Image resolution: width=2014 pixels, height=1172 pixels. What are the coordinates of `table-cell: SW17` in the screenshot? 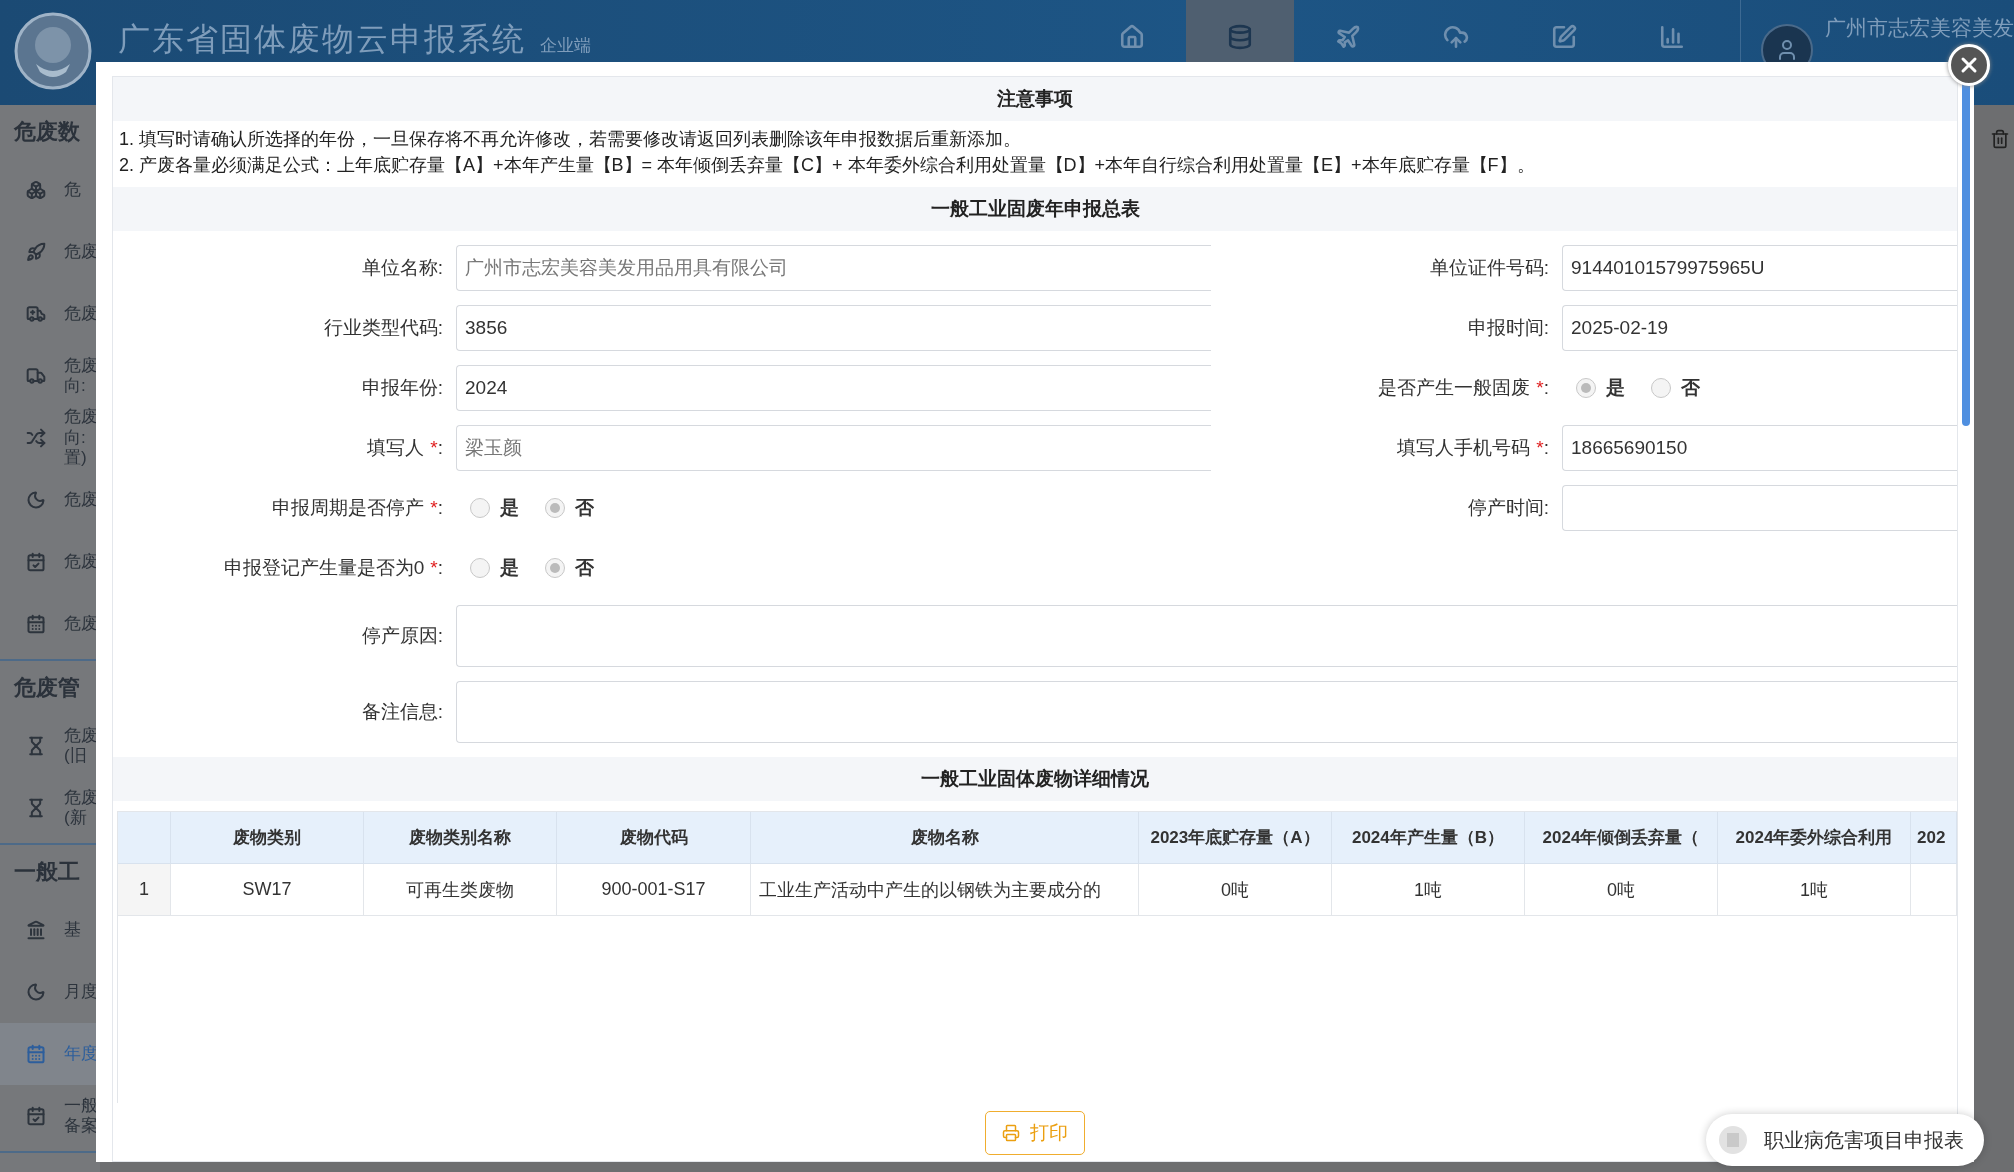 It's located at (267, 890).